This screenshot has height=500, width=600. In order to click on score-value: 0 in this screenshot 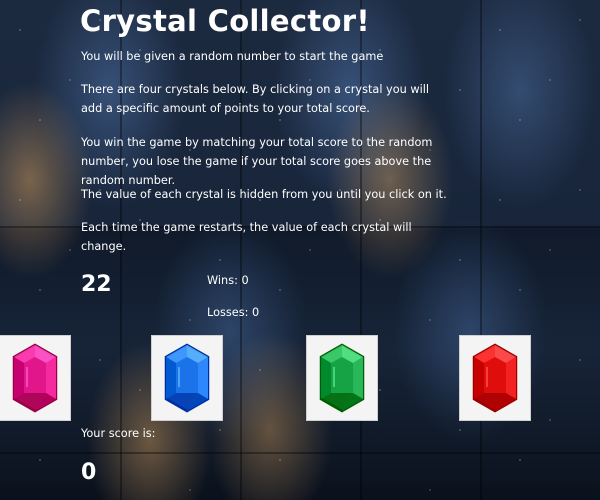, I will do `click(89, 472)`.